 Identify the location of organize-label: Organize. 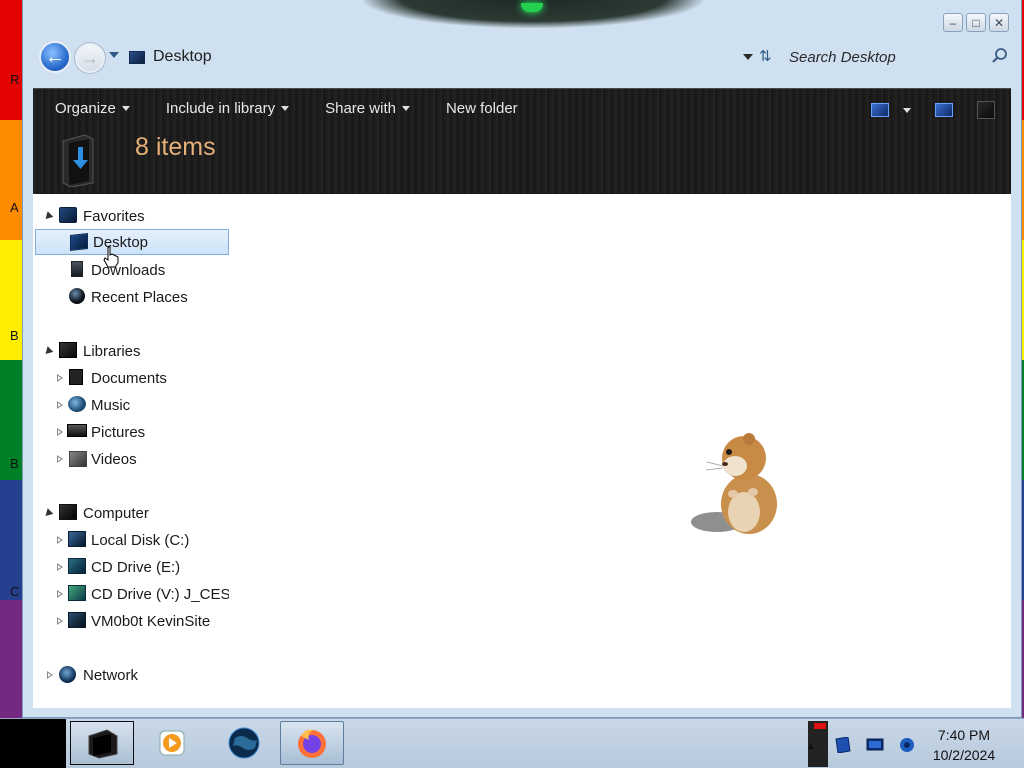
(85, 108).